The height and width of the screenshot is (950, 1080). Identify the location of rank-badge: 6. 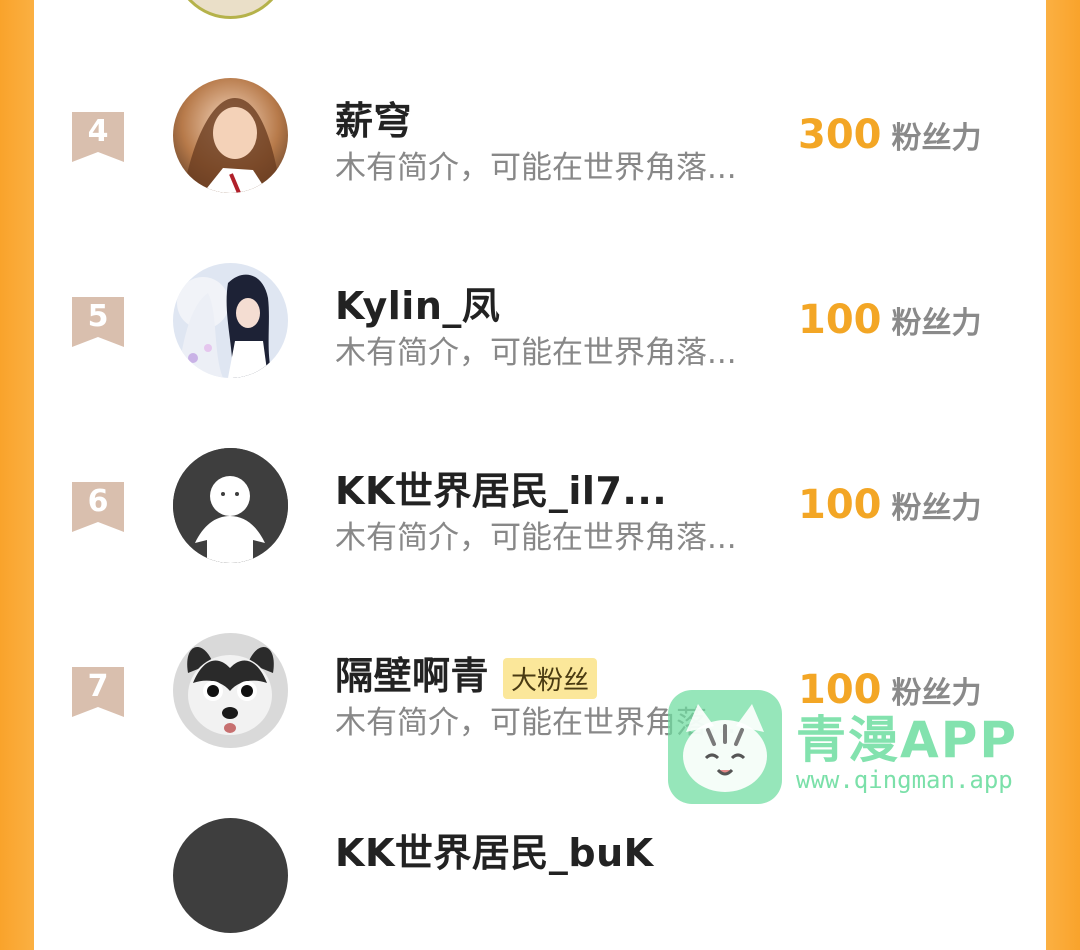
(98, 507).